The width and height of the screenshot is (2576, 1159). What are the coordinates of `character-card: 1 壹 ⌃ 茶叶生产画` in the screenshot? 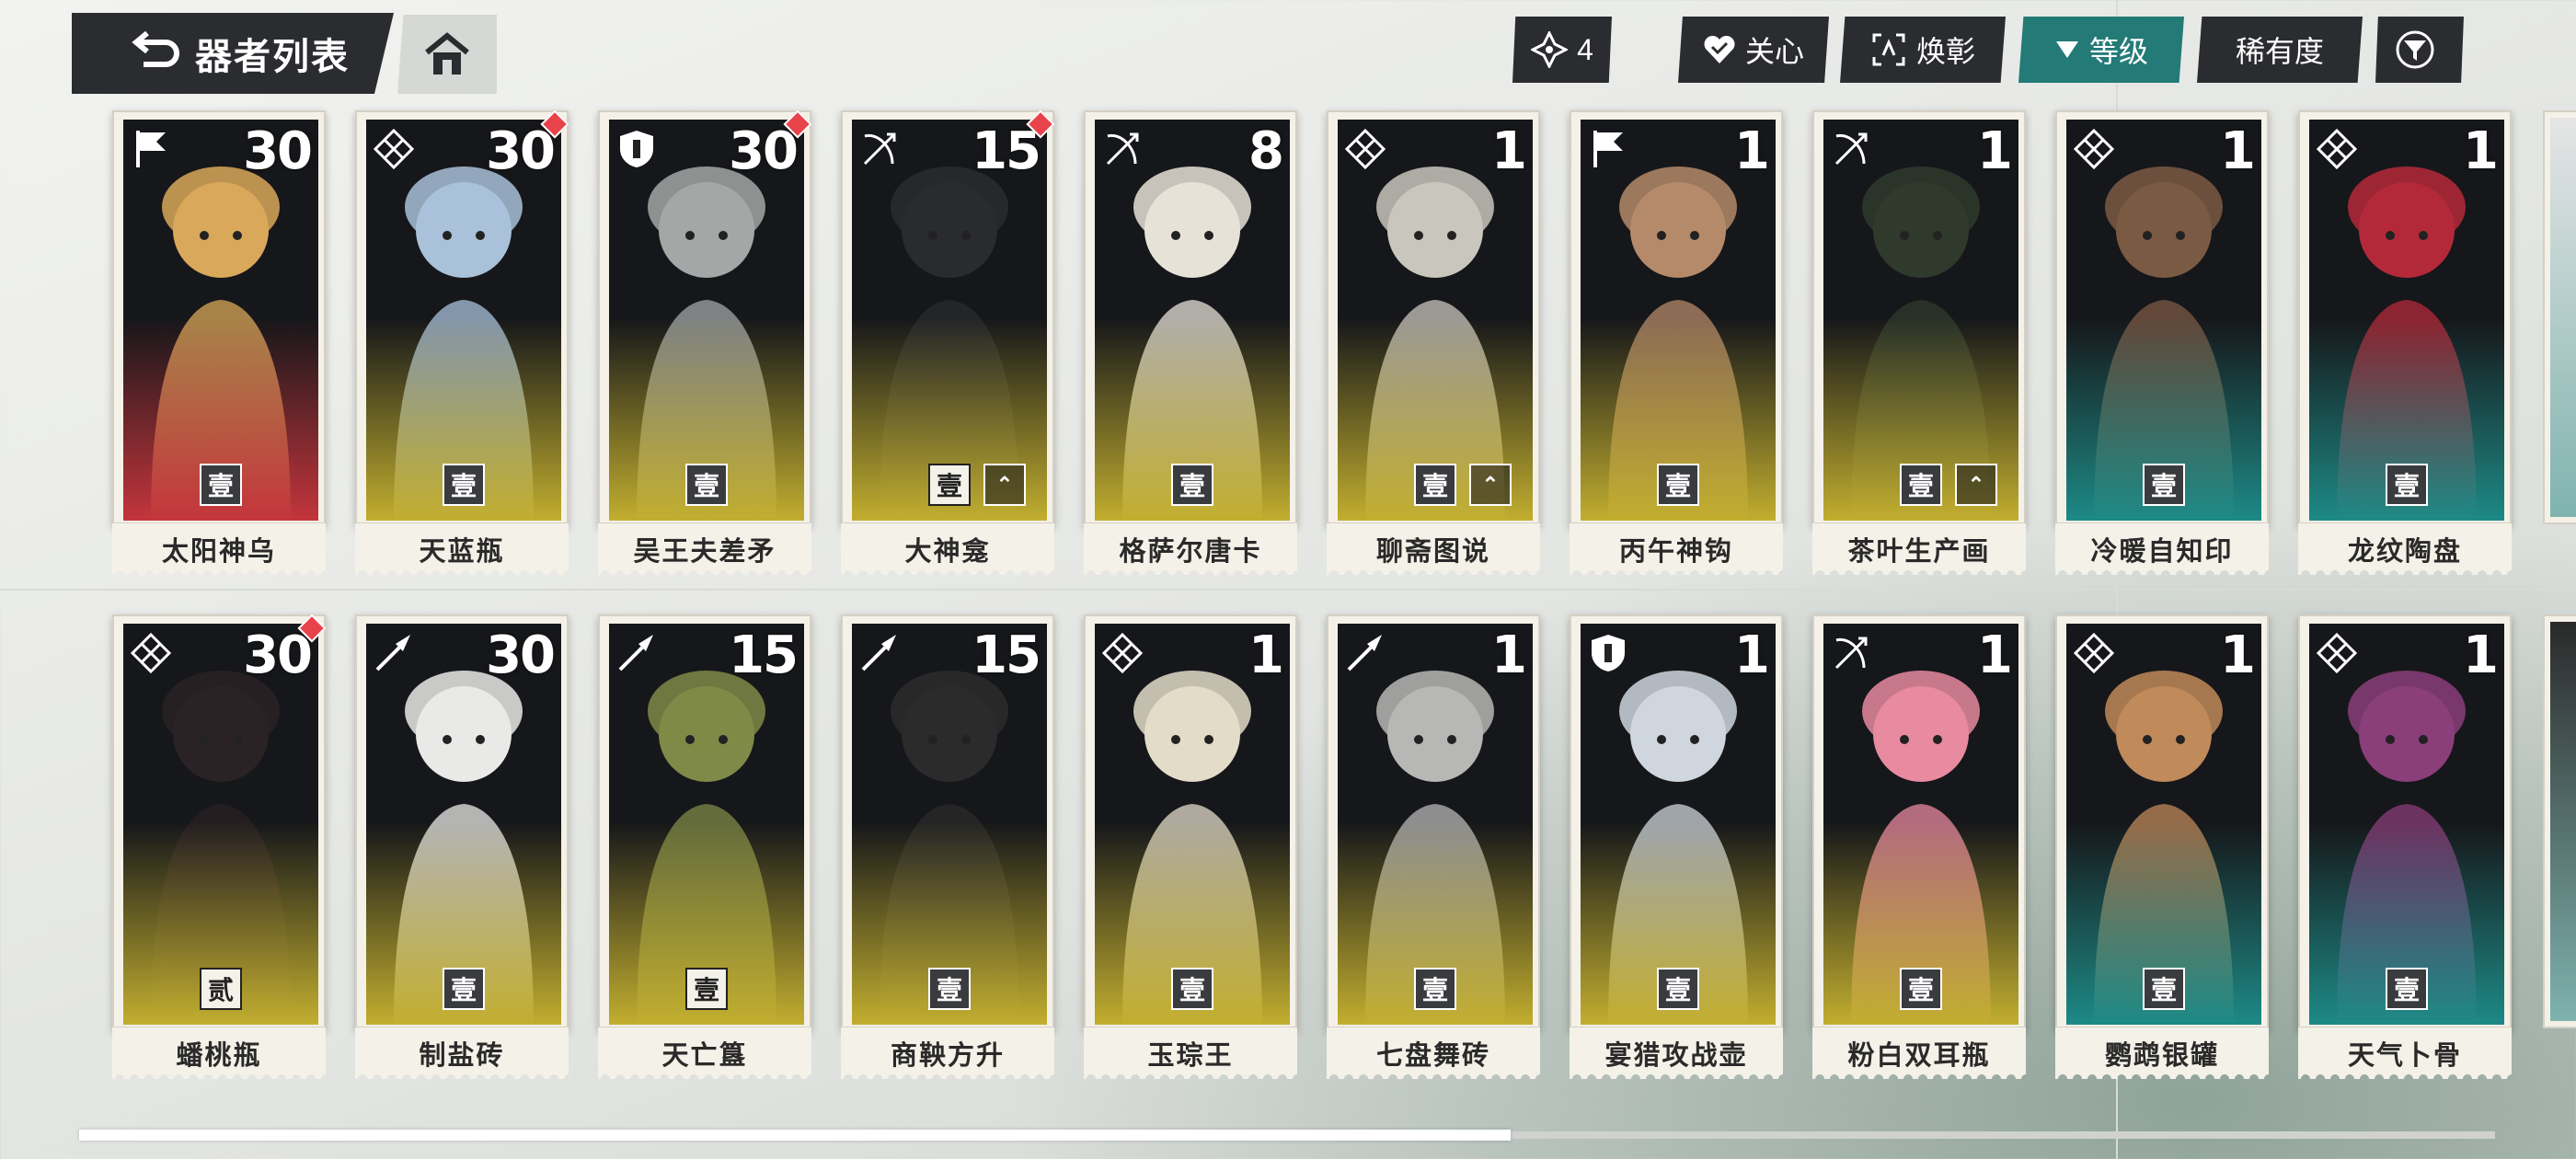 It's located at (1919, 344).